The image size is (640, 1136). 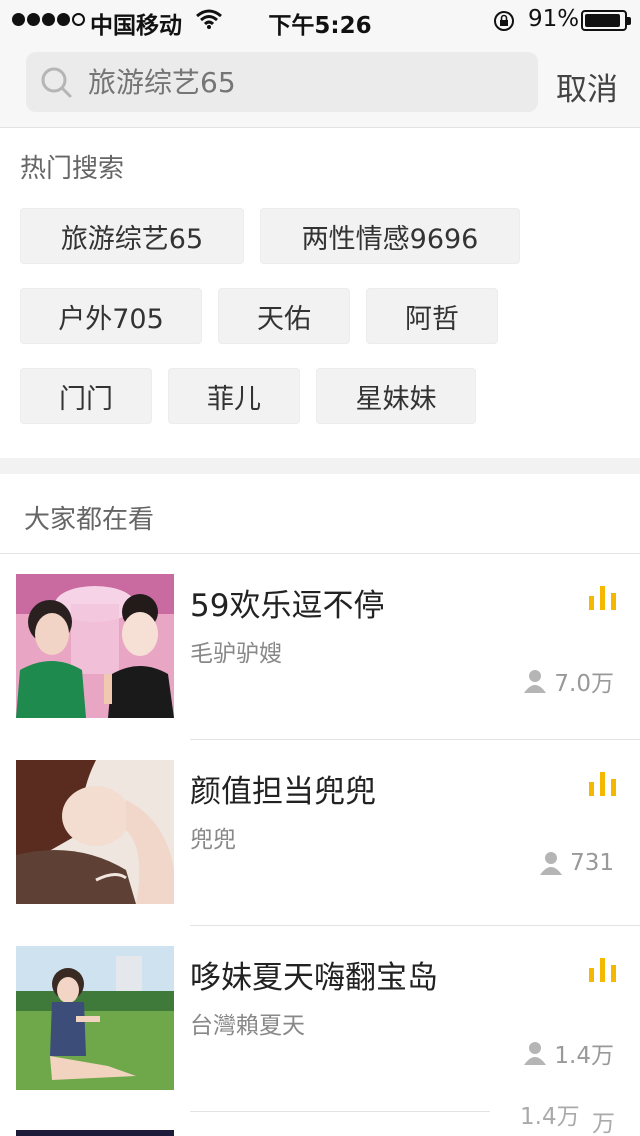 What do you see at coordinates (213, 840) in the screenshot?
I see `host-name: 兜兜` at bounding box center [213, 840].